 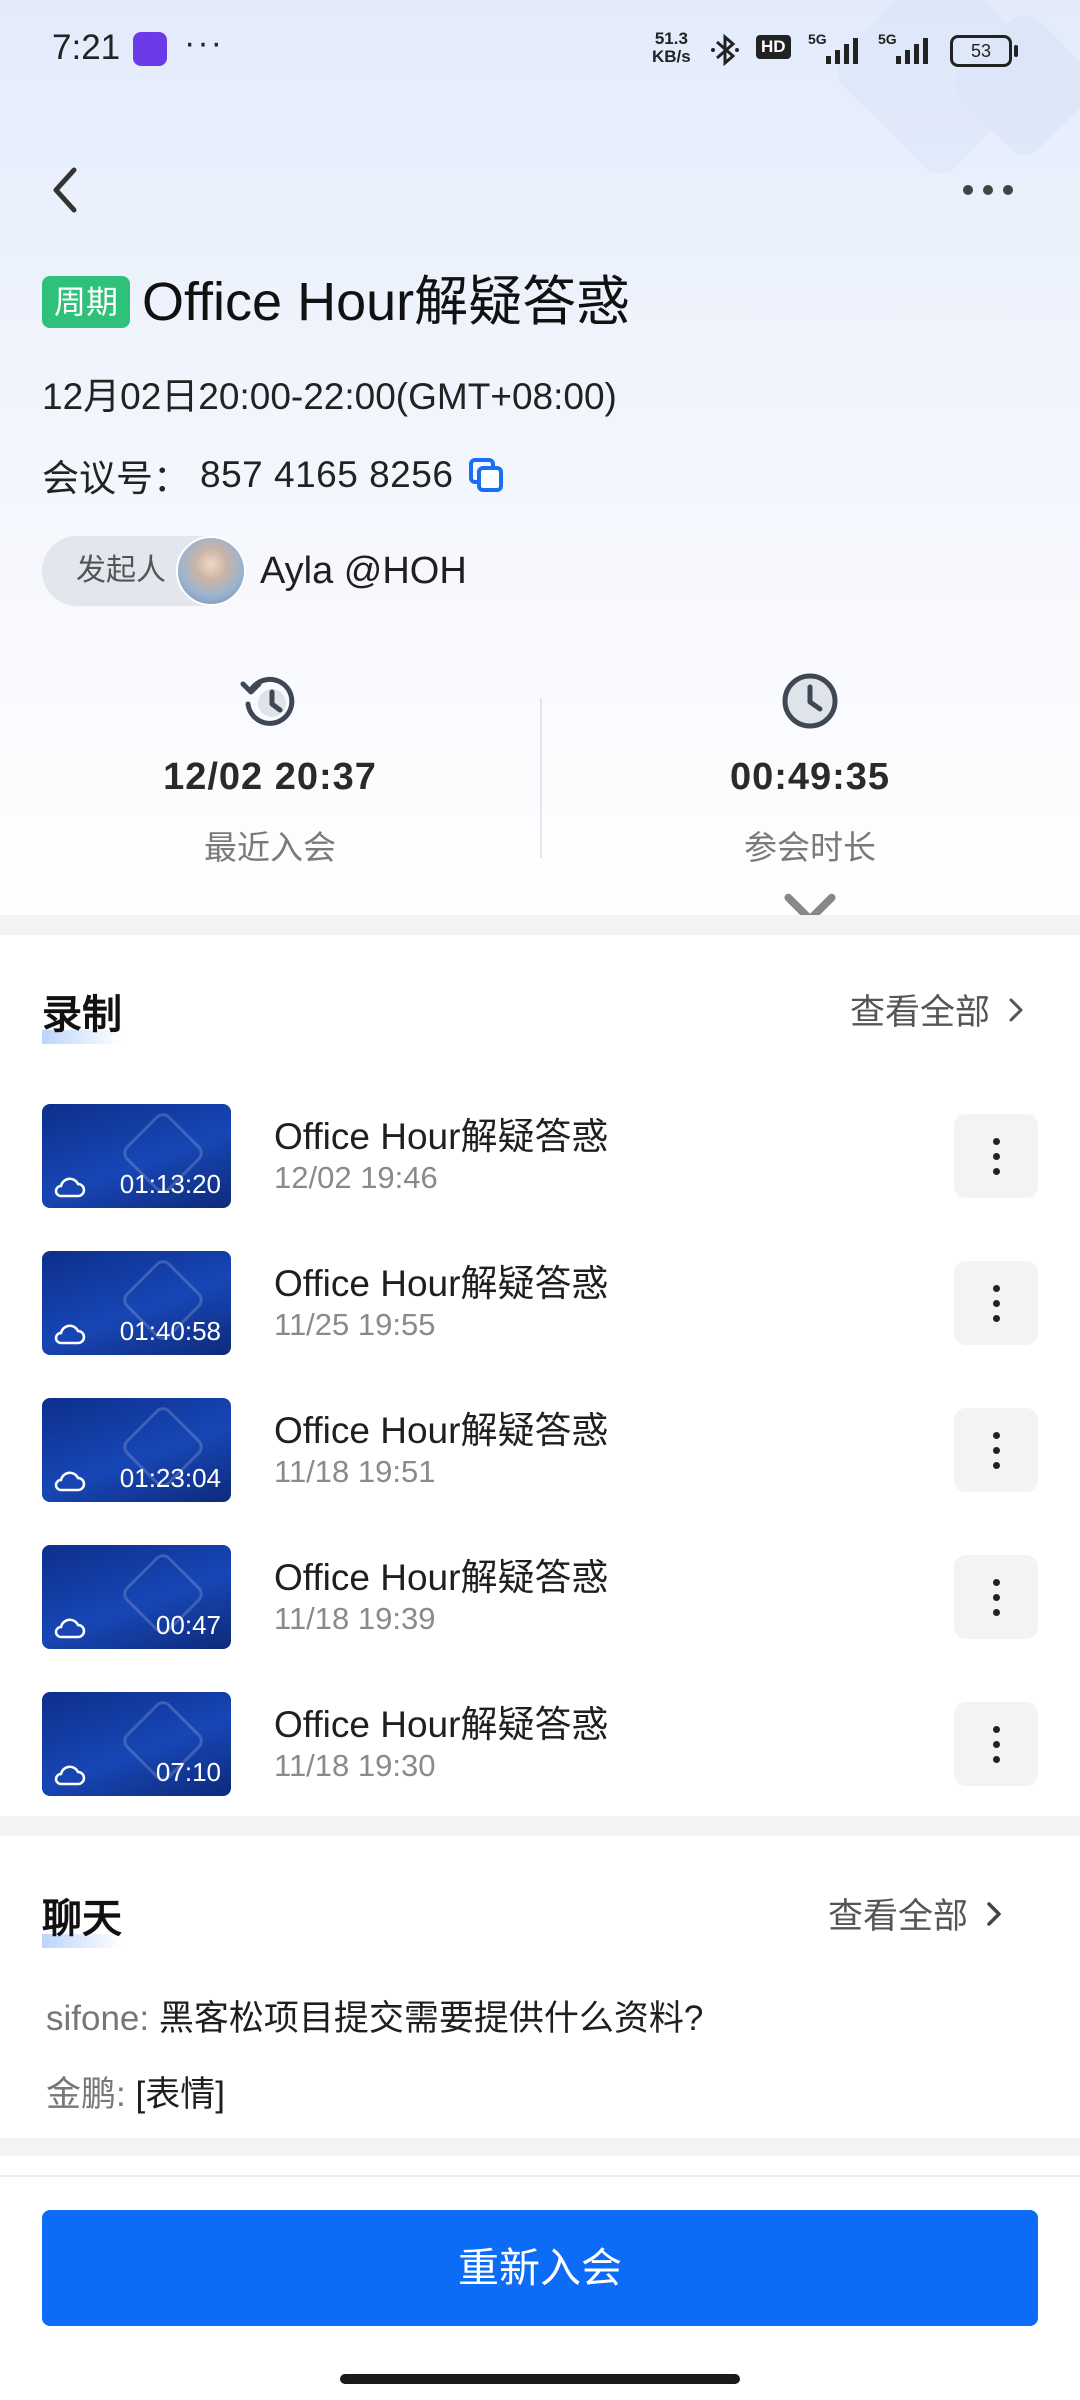 I want to click on meeting-id: 857 4165 8256, so click(x=327, y=474).